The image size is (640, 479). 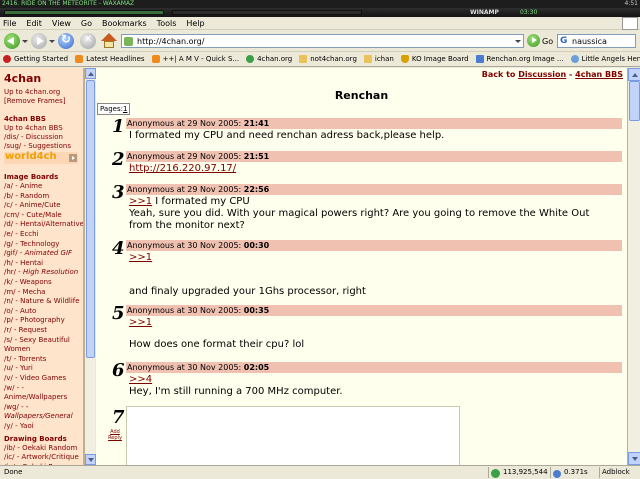 What do you see at coordinates (114, 109) in the screenshot?
I see `pages-indicator: Pages:1` at bounding box center [114, 109].